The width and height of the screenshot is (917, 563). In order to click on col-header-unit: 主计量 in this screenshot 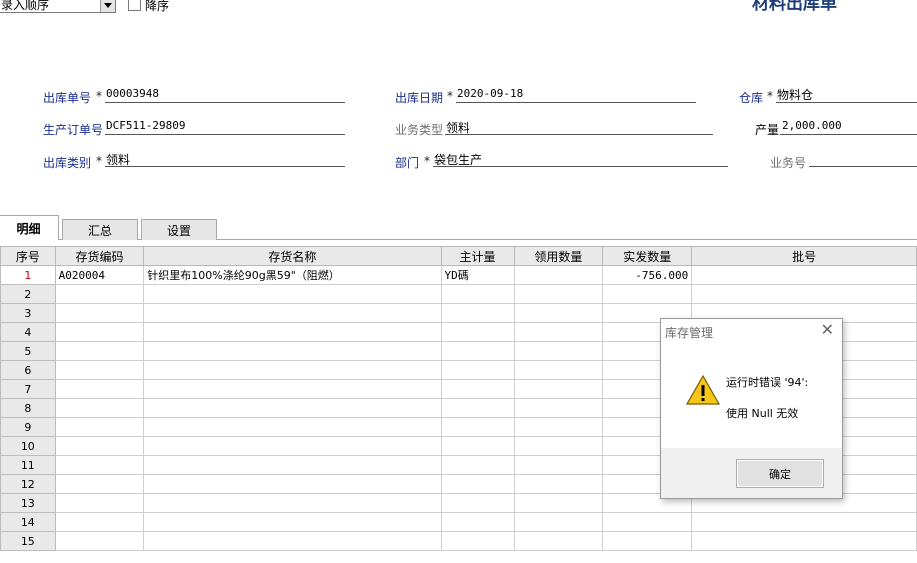, I will do `click(477, 256)`.